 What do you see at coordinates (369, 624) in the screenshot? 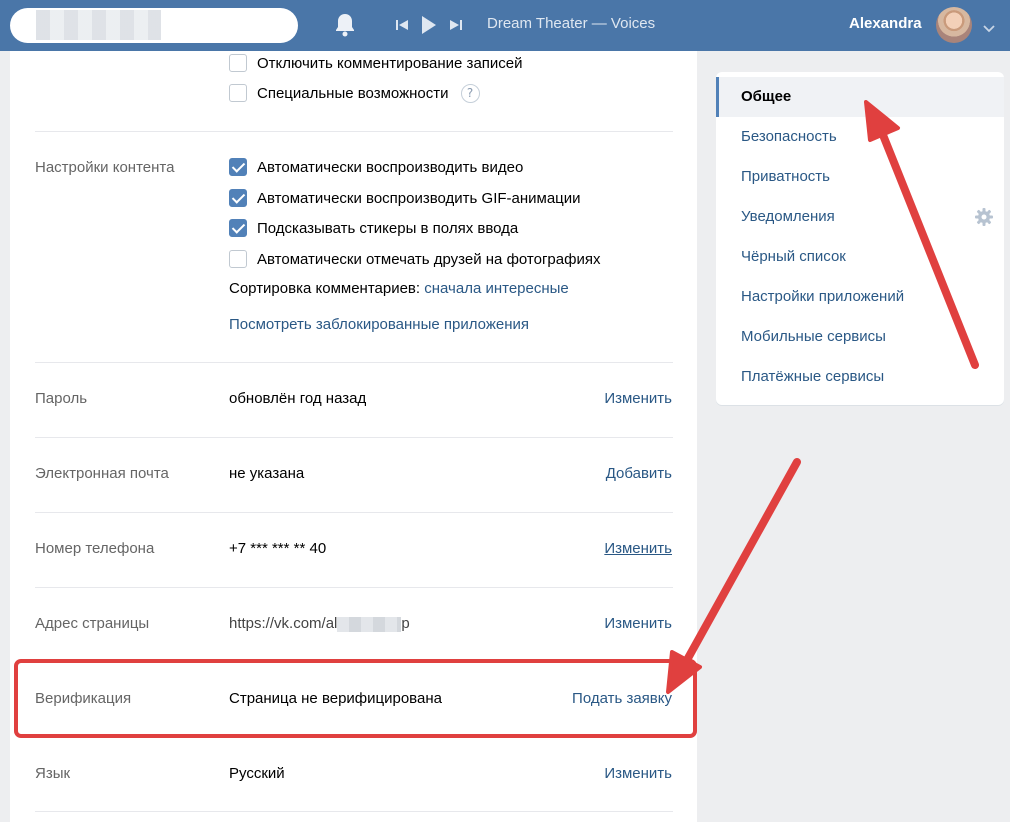
I see `blurred-username` at bounding box center [369, 624].